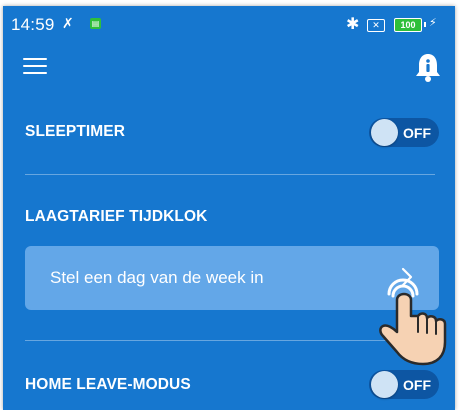 This screenshot has height=410, width=461. What do you see at coordinates (95, 23) in the screenshot?
I see `app-notification-icon: ▤` at bounding box center [95, 23].